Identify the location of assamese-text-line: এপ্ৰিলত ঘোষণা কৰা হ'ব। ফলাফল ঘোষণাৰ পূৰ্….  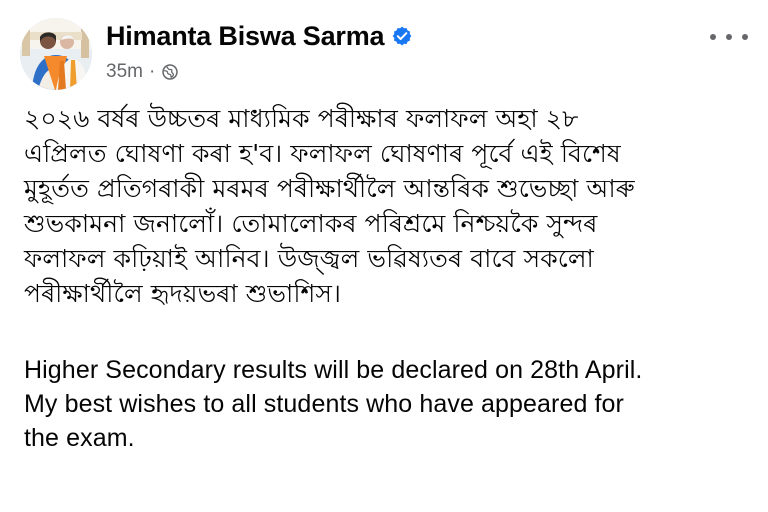
(322, 153).